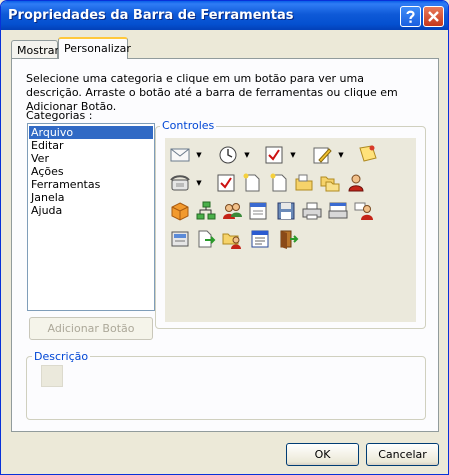  I want to click on printer-icon, so click(312, 211).